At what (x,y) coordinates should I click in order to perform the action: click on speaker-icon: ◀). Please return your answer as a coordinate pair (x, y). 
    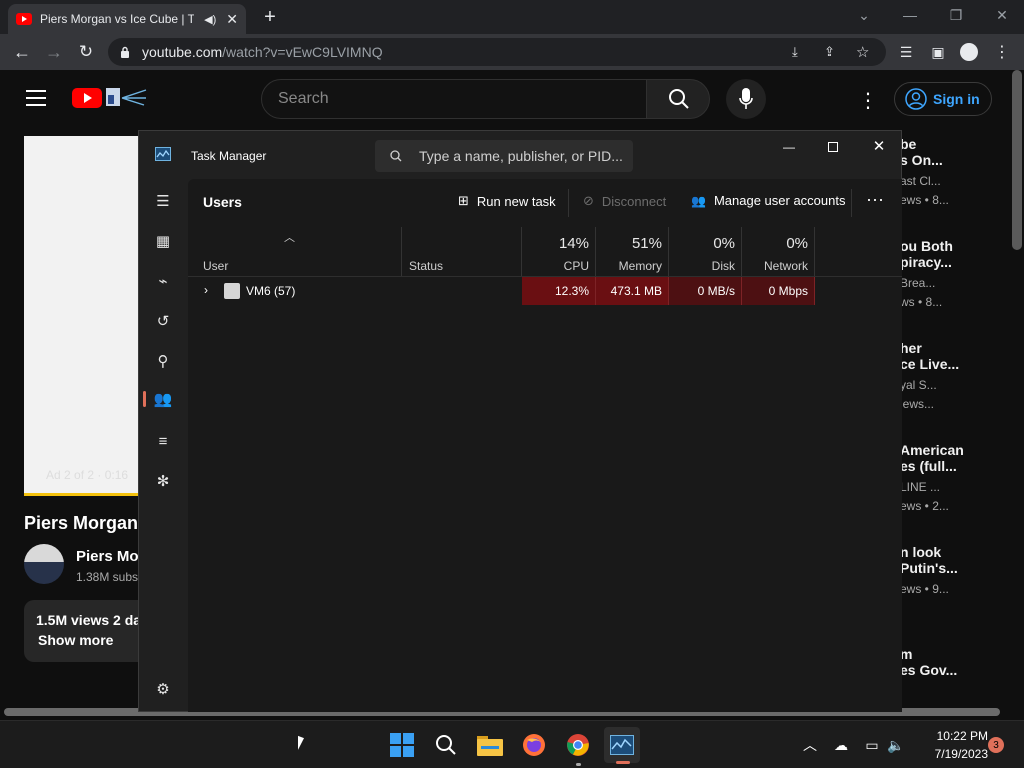
    Looking at the image, I should click on (210, 19).